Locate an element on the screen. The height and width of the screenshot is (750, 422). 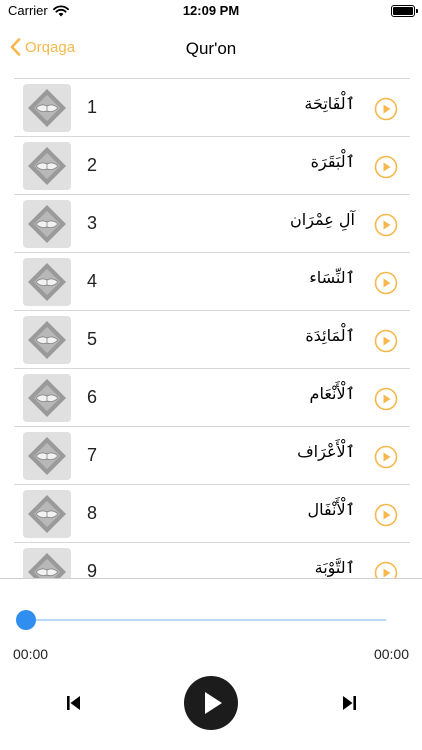
surah-row: 6 ٱلْأَنْعَام is located at coordinates (212, 398).